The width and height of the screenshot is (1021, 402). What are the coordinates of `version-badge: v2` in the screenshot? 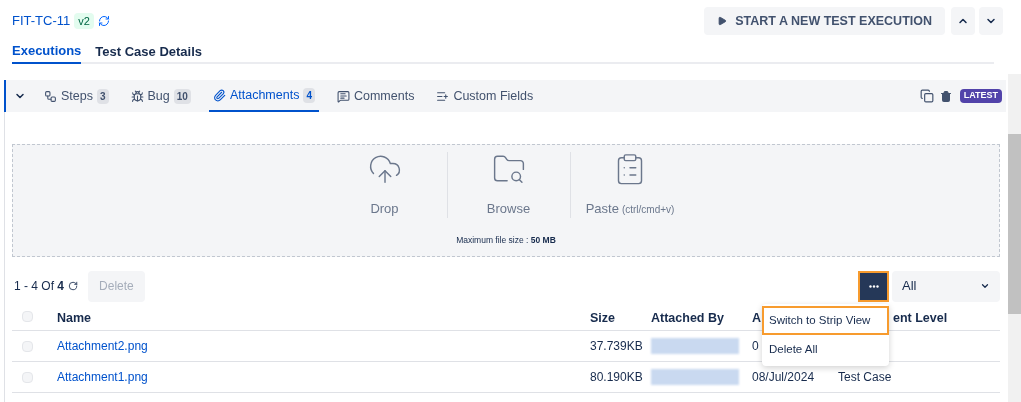 It's located at (84, 21).